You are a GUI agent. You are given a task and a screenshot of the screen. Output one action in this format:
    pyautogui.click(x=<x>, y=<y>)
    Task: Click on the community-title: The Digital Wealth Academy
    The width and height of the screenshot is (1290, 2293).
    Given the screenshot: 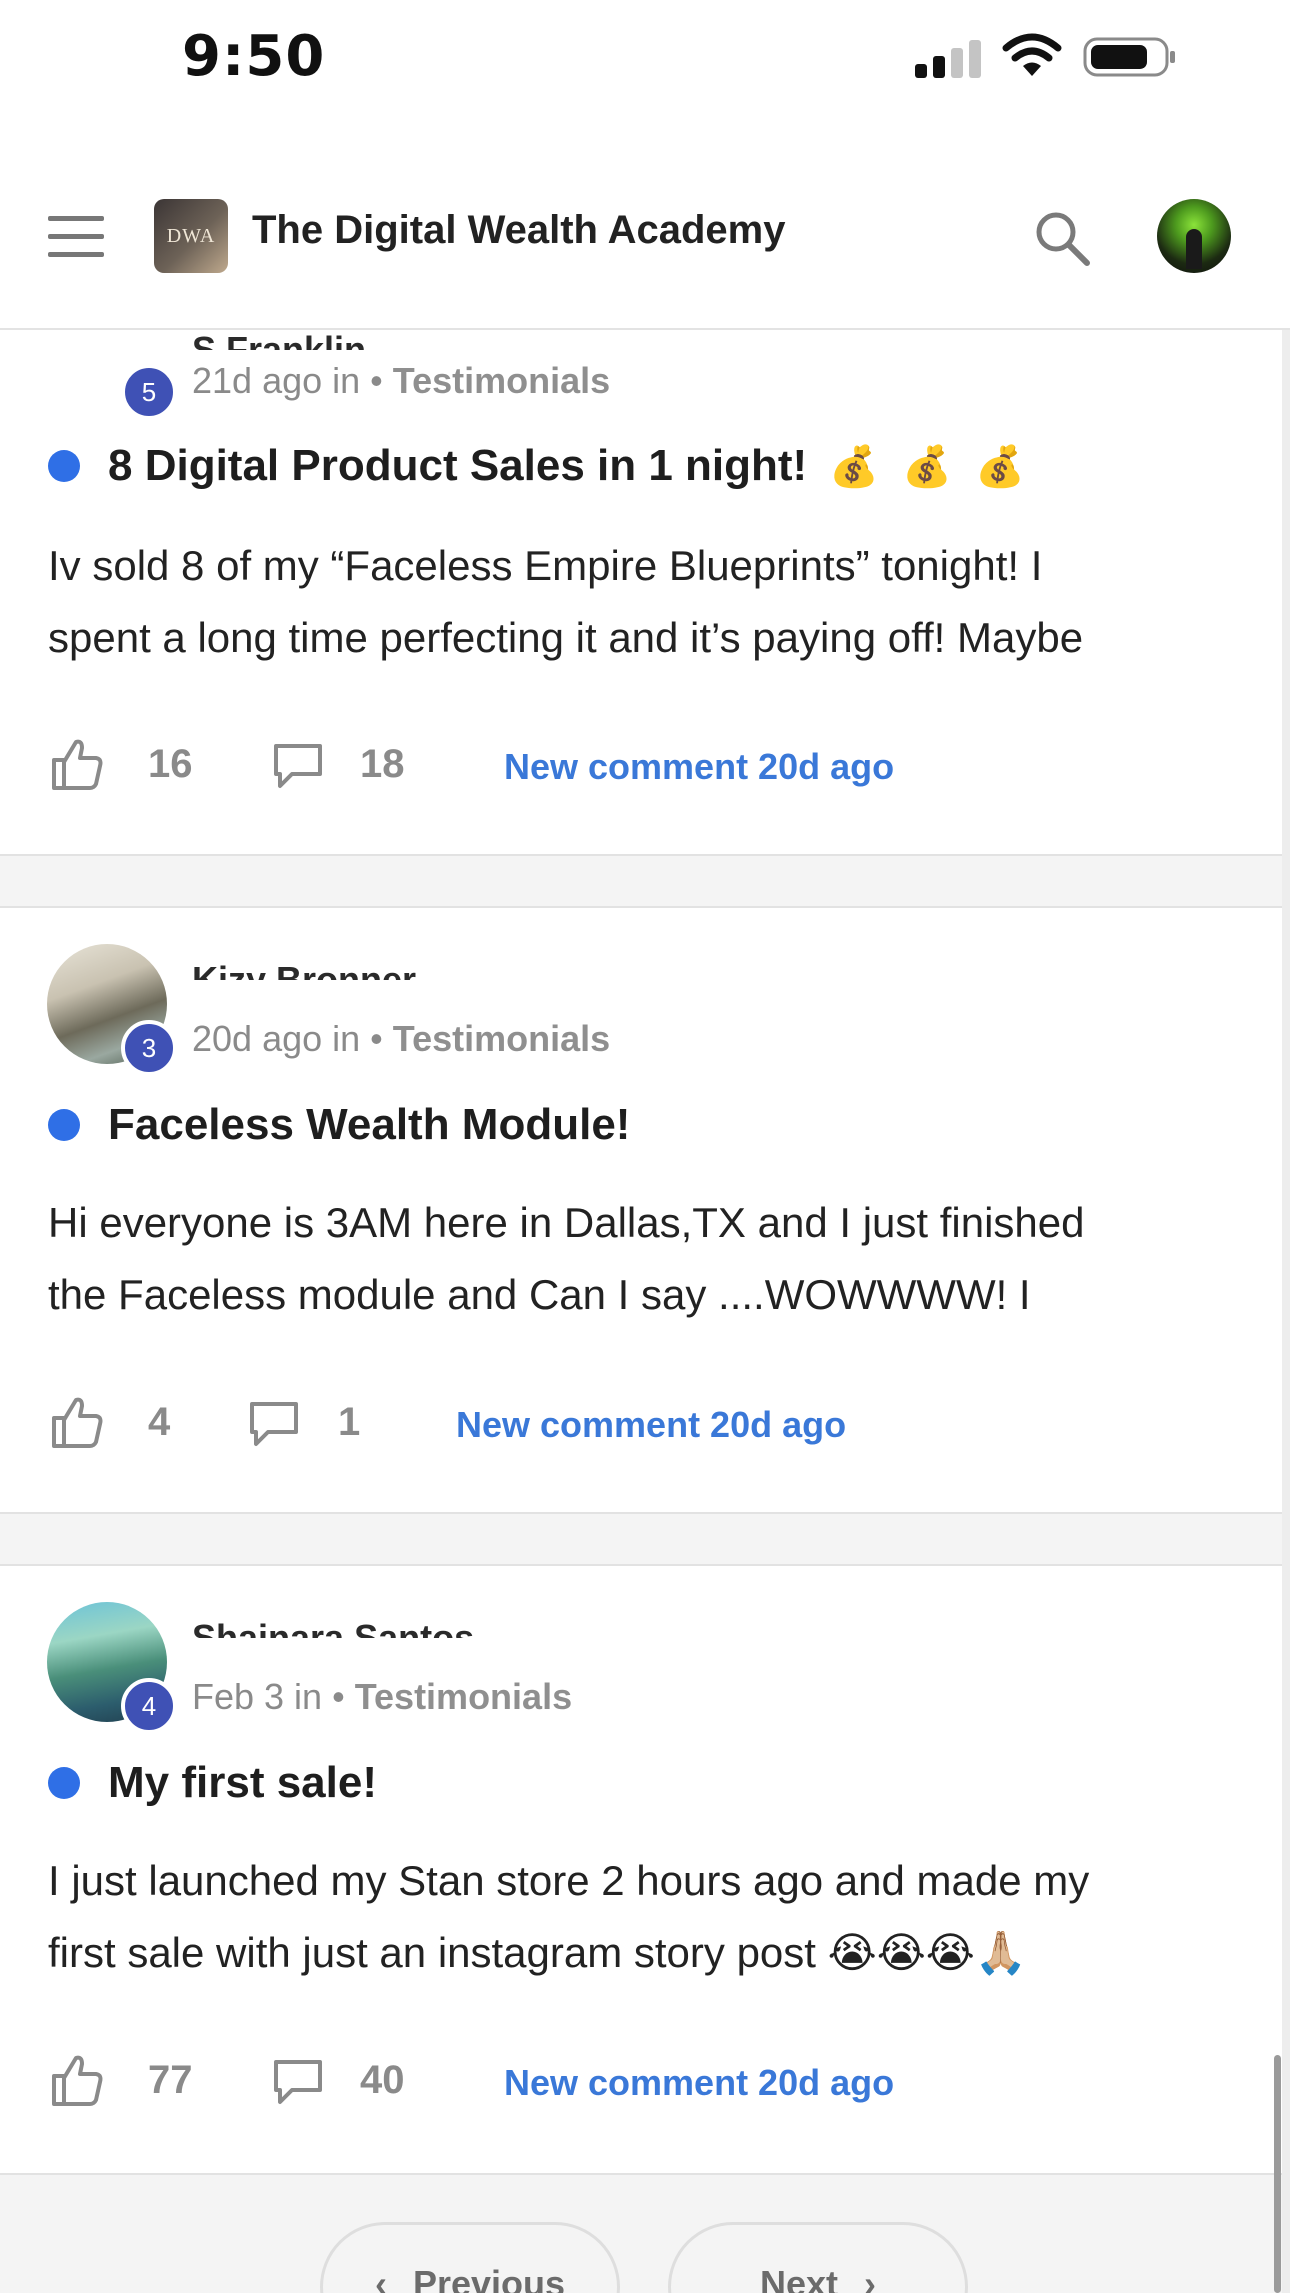 What is the action you would take?
    pyautogui.click(x=518, y=230)
    